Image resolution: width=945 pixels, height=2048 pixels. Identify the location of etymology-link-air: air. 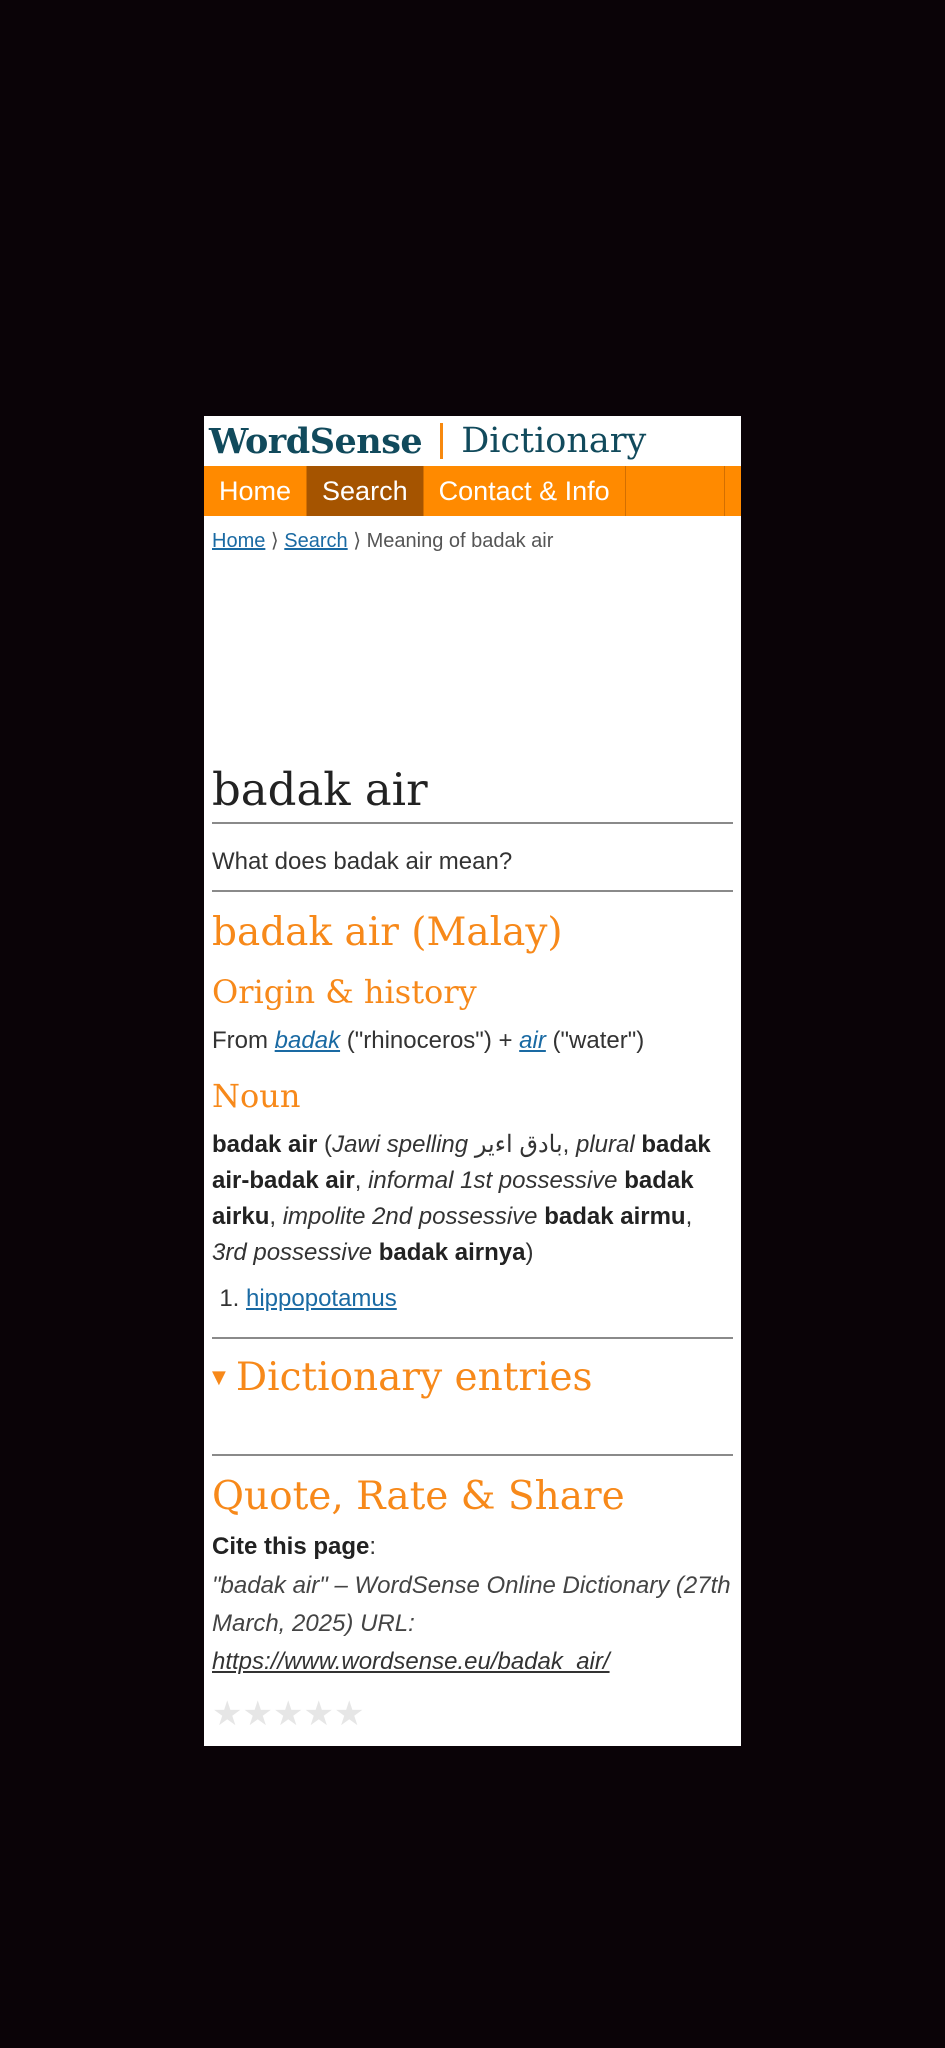
(532, 1040).